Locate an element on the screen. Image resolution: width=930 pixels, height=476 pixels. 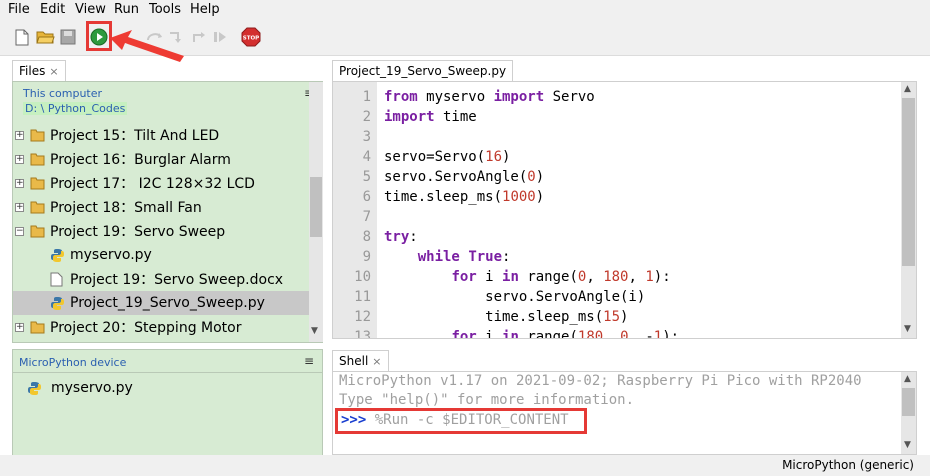
open-folder-icon is located at coordinates (45, 37).